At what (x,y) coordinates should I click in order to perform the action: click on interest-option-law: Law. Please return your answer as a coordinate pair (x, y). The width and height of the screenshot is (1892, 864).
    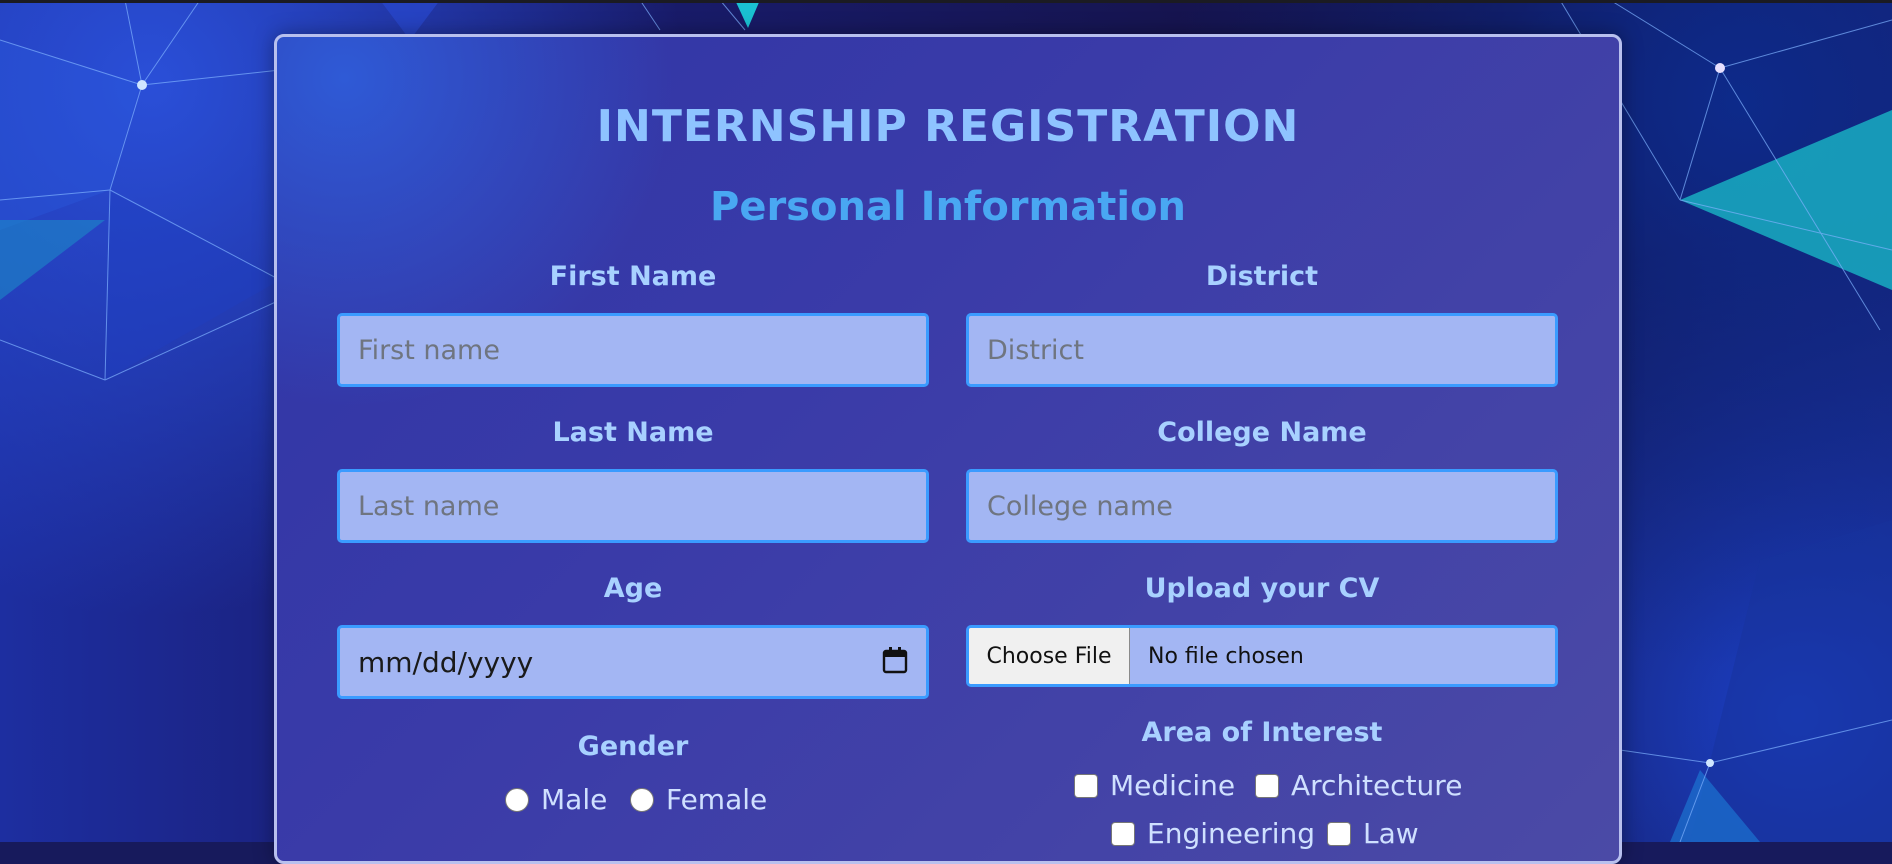
    Looking at the image, I should click on (1373, 833).